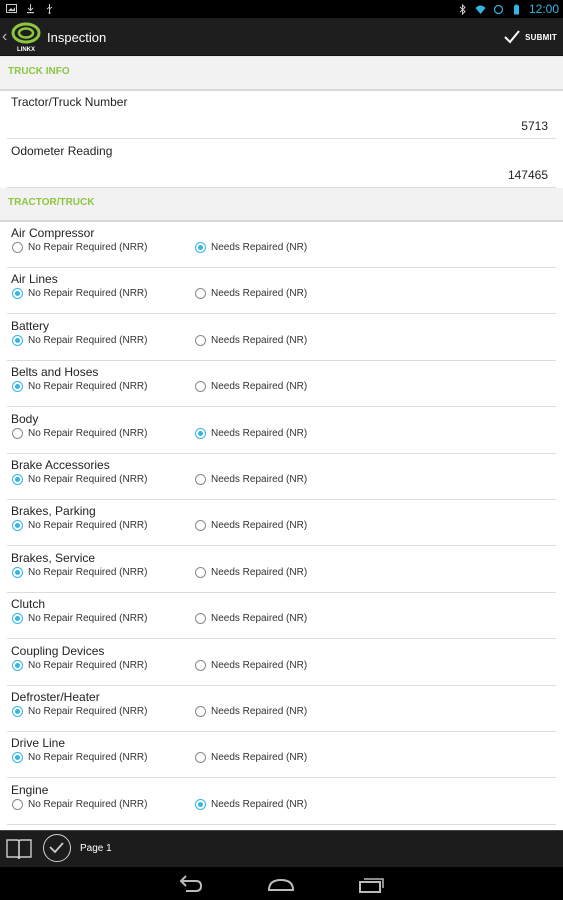  Describe the element at coordinates (281, 115) in the screenshot. I see `tractor-truck-number-field: Tractor/Truck Number 5713` at that location.